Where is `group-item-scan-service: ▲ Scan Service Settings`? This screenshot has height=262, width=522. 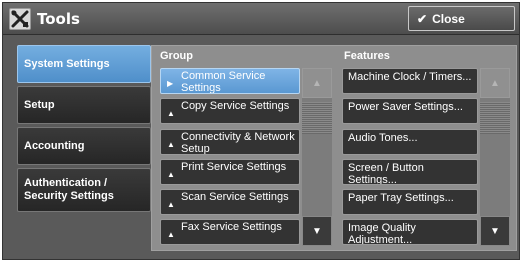
group-item-scan-service: ▲ Scan Service Settings is located at coordinates (230, 202).